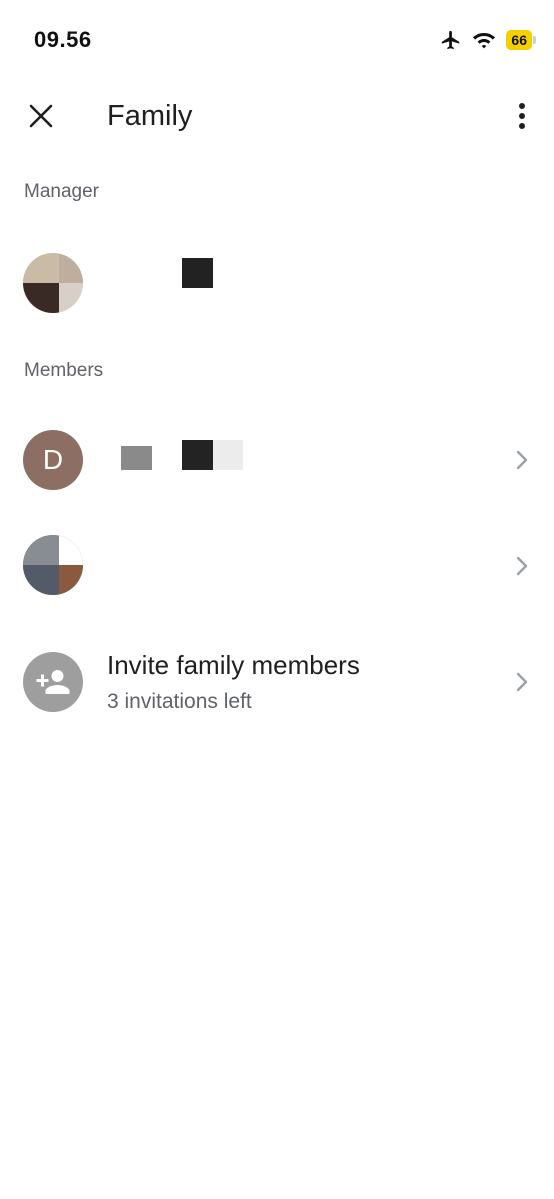  I want to click on status-time: 09.56, so click(63, 39).